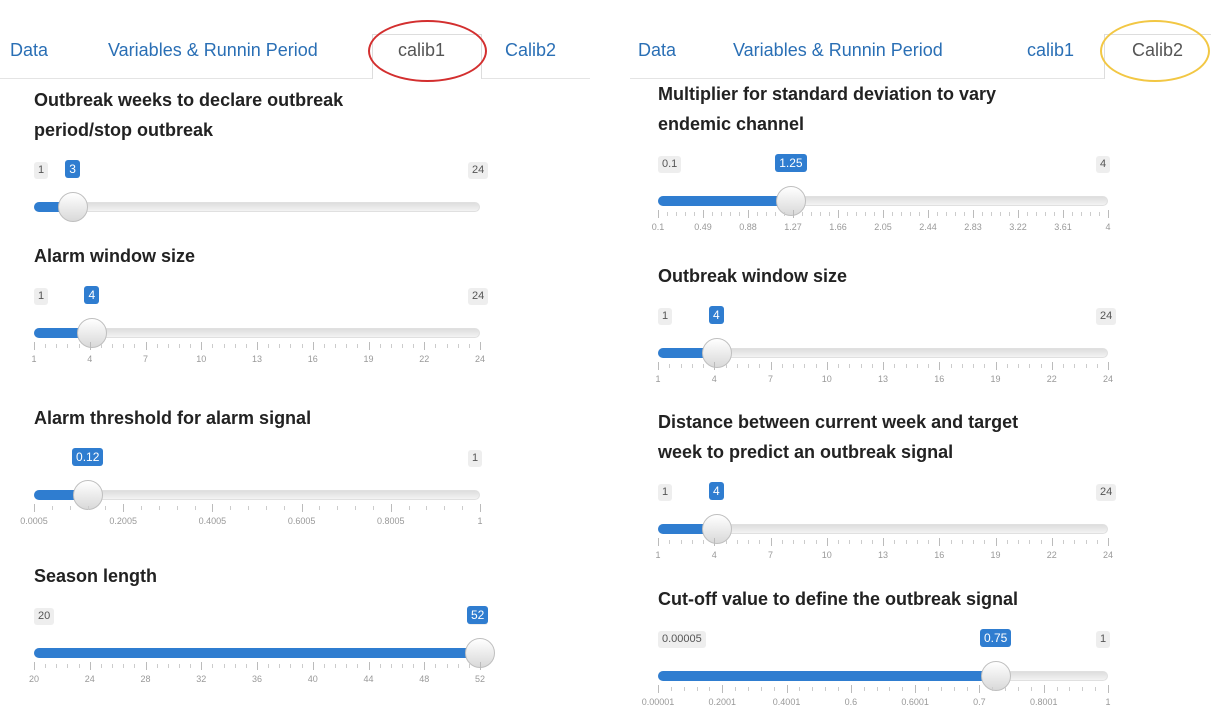 This screenshot has width=1211, height=707. I want to click on slider-tick-label: 0.88, so click(748, 227).